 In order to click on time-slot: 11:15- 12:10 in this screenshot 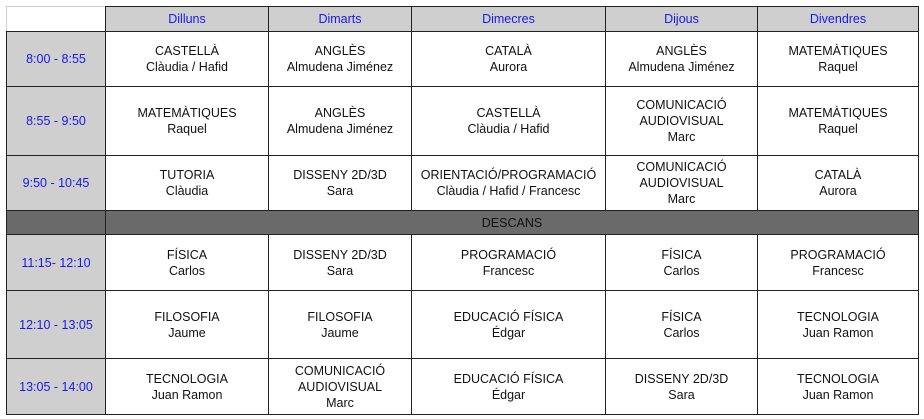, I will do `click(56, 262)`.